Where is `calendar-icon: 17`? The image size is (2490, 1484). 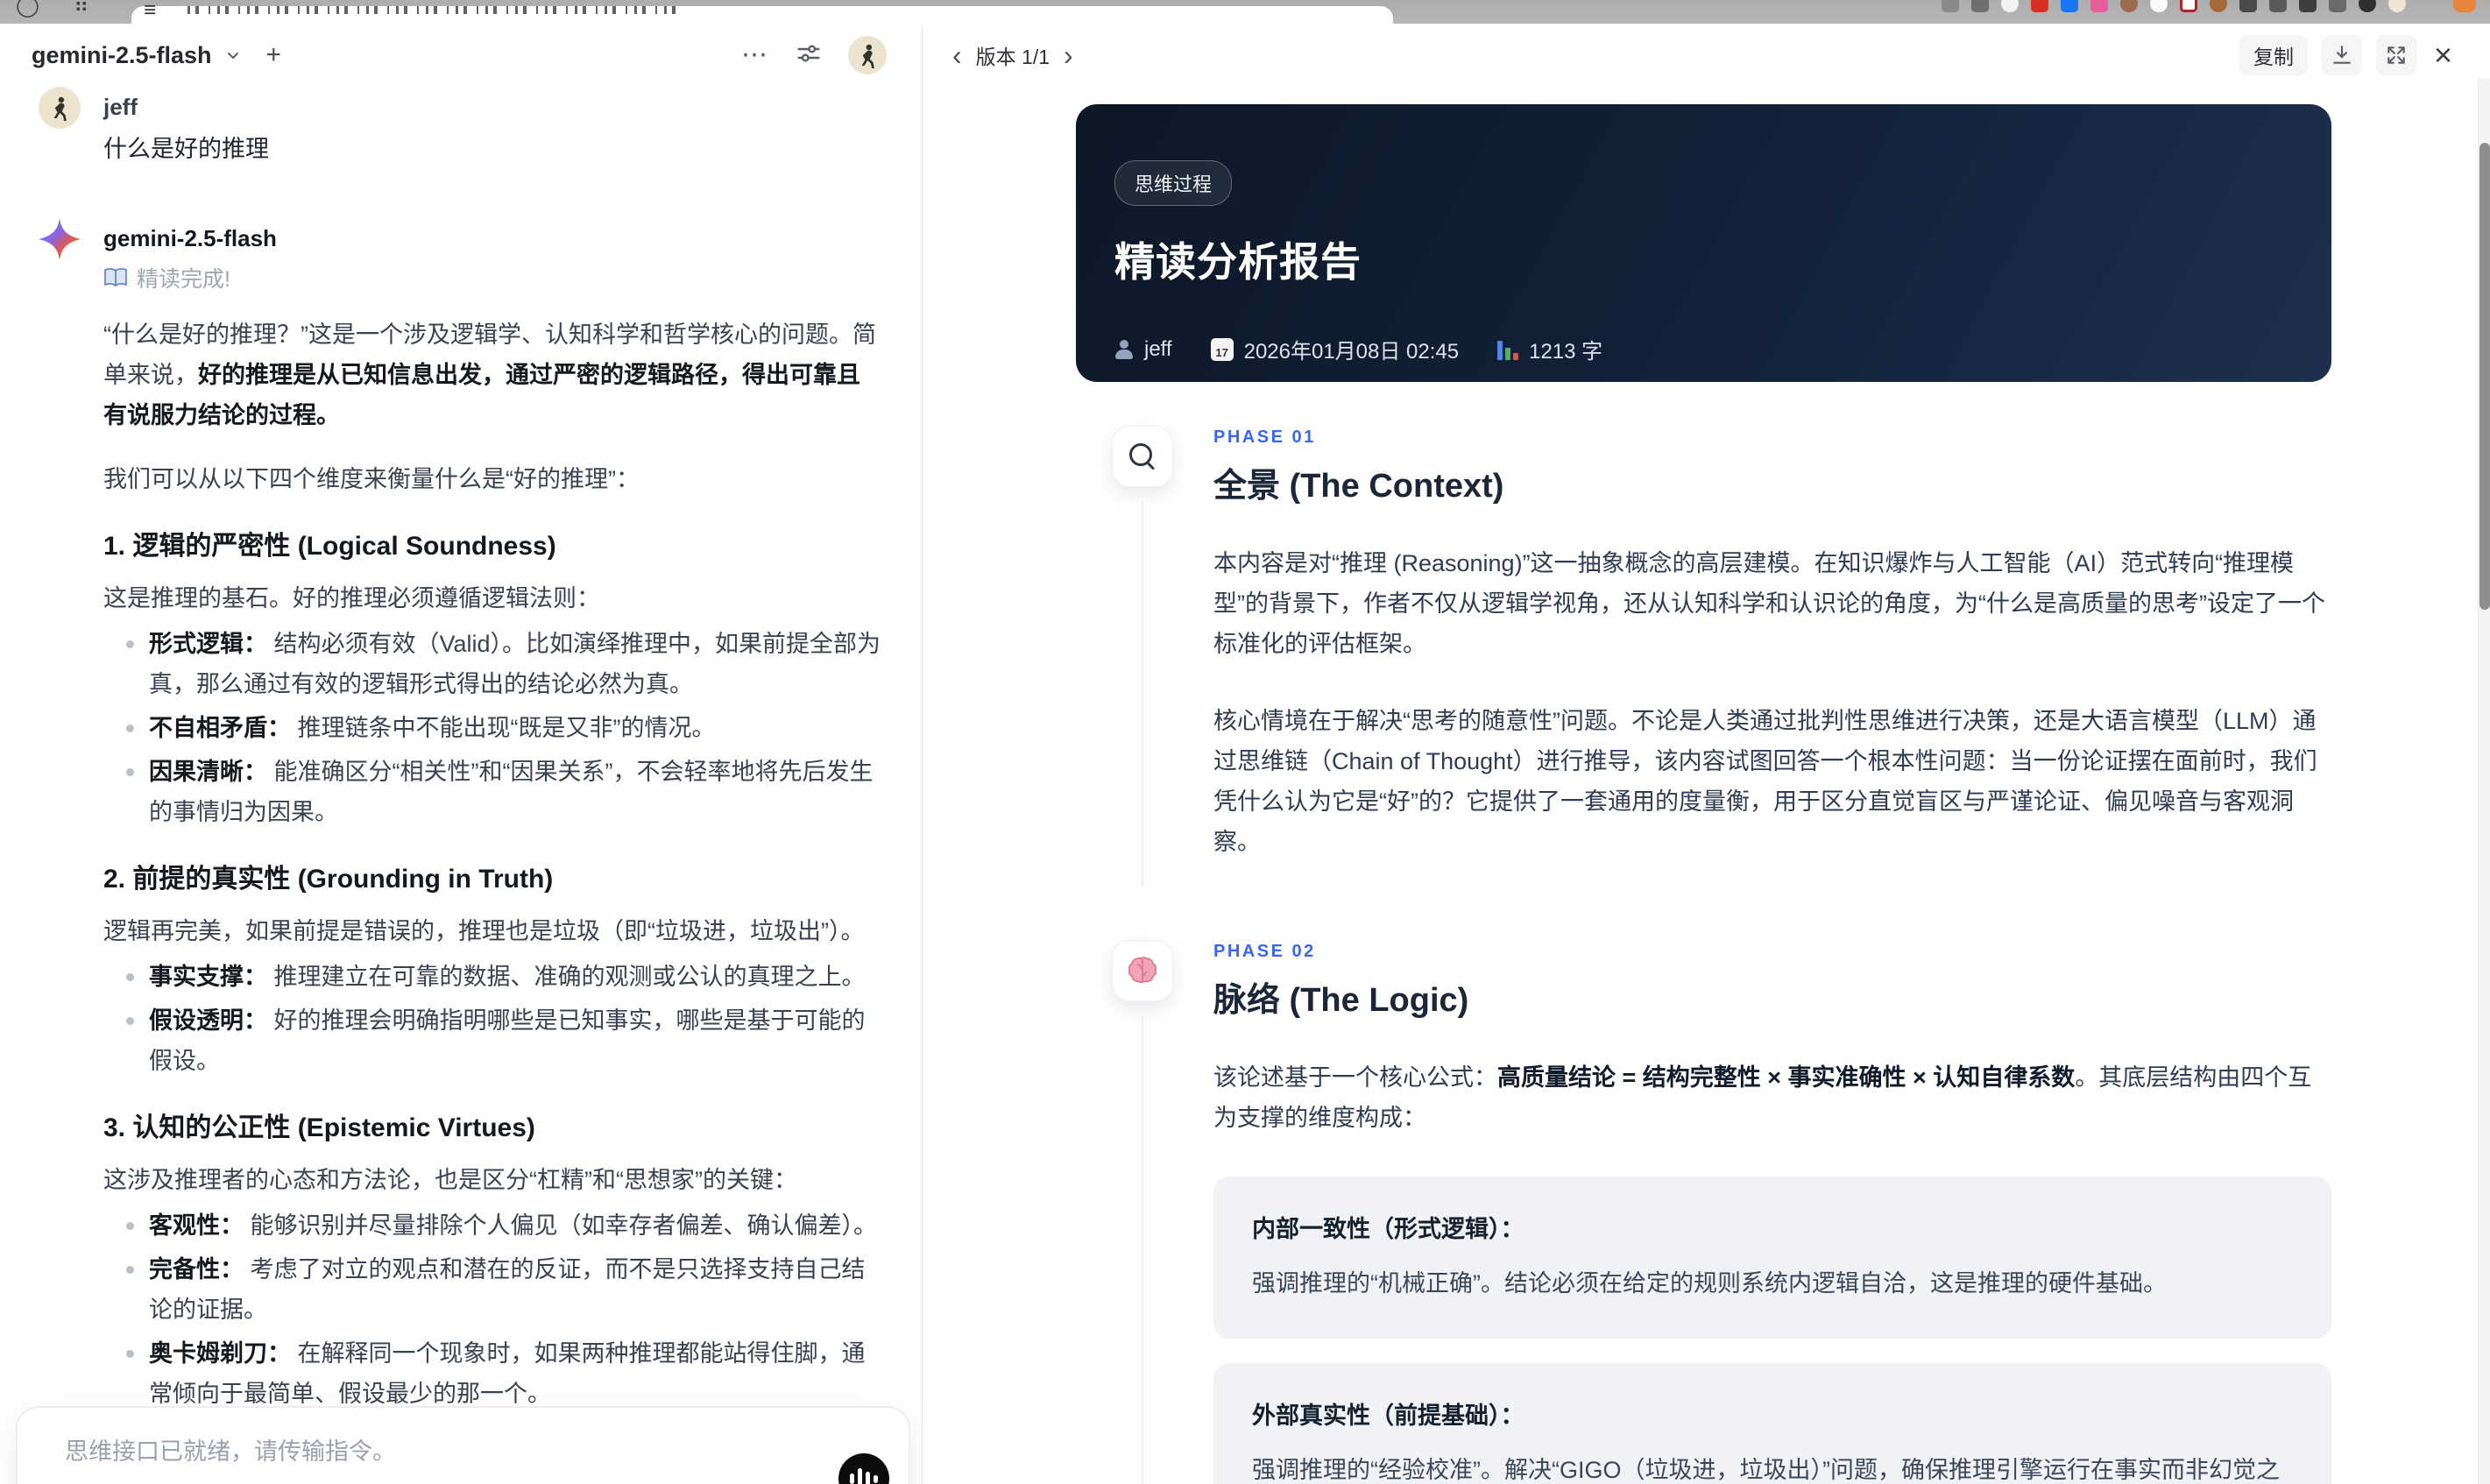
calendar-icon: 17 is located at coordinates (1222, 349).